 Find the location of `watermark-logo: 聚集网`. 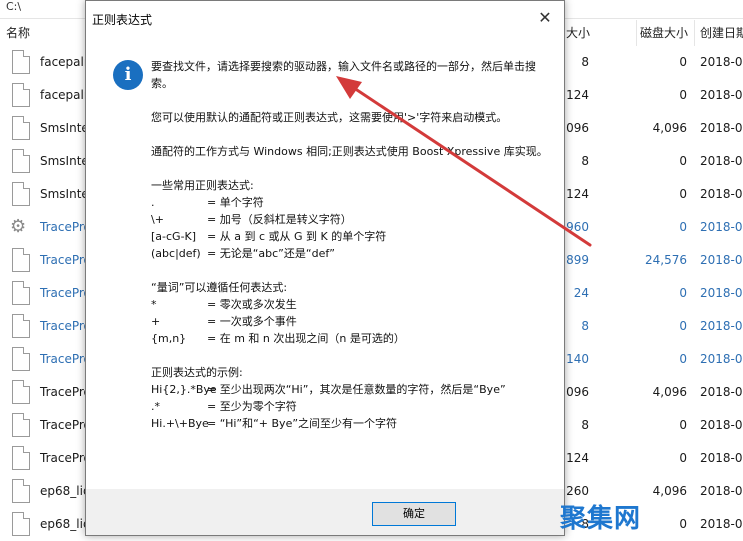

watermark-logo: 聚集网 is located at coordinates (601, 519).